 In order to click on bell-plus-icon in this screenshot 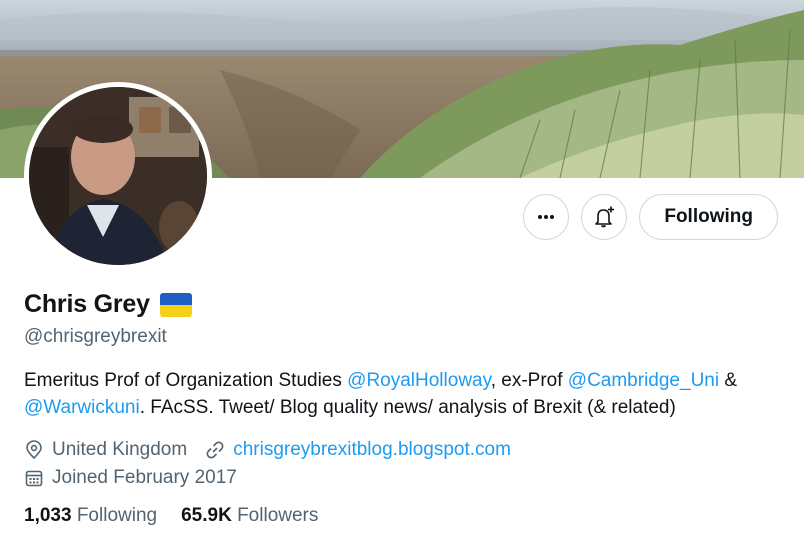, I will do `click(605, 217)`.